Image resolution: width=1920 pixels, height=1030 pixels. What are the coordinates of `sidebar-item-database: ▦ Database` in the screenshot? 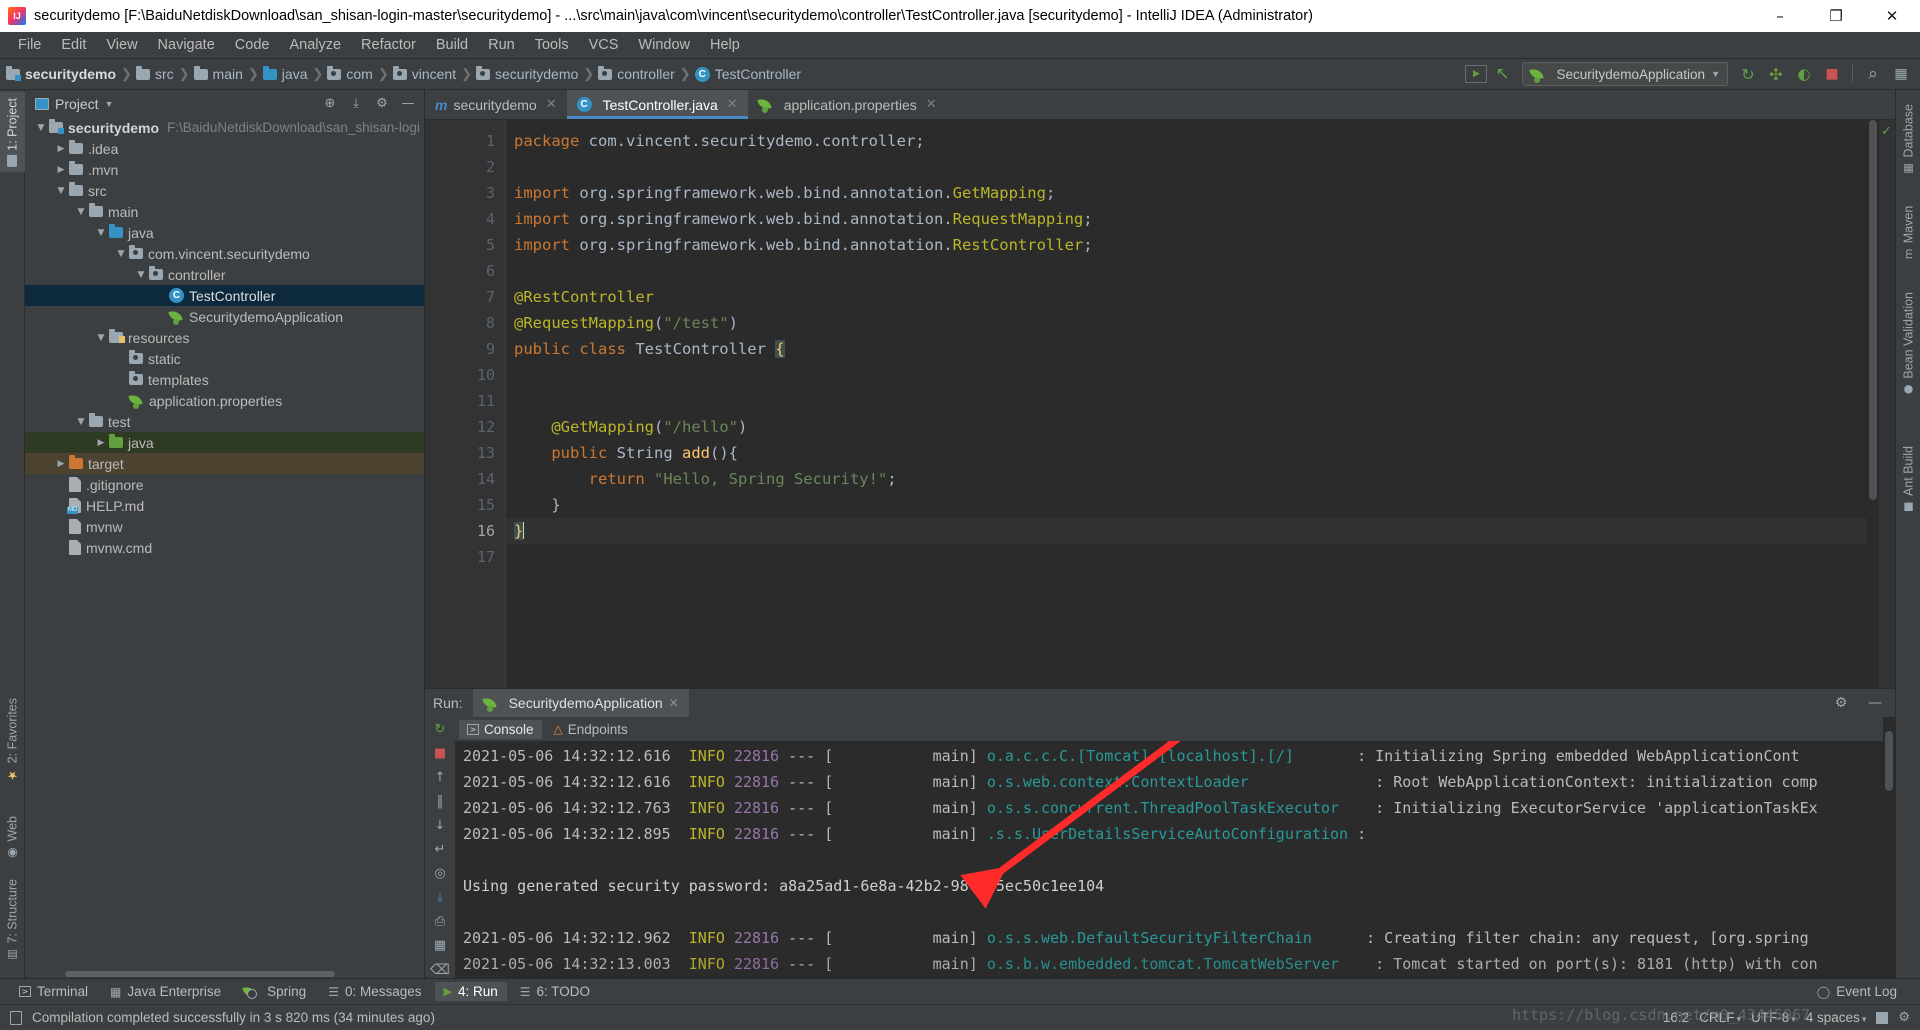 It's located at (1908, 140).